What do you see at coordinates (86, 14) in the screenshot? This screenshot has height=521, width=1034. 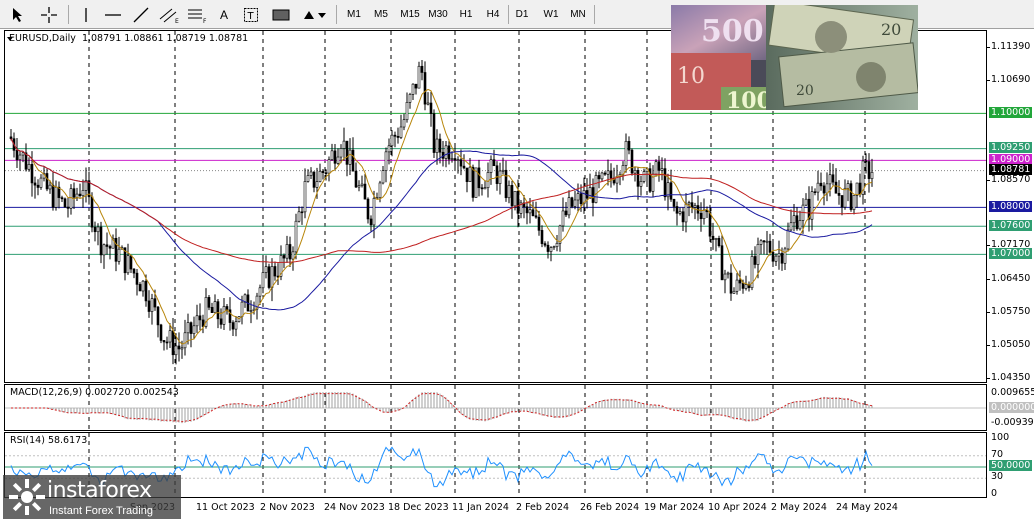 I see `vertical-line-icon` at bounding box center [86, 14].